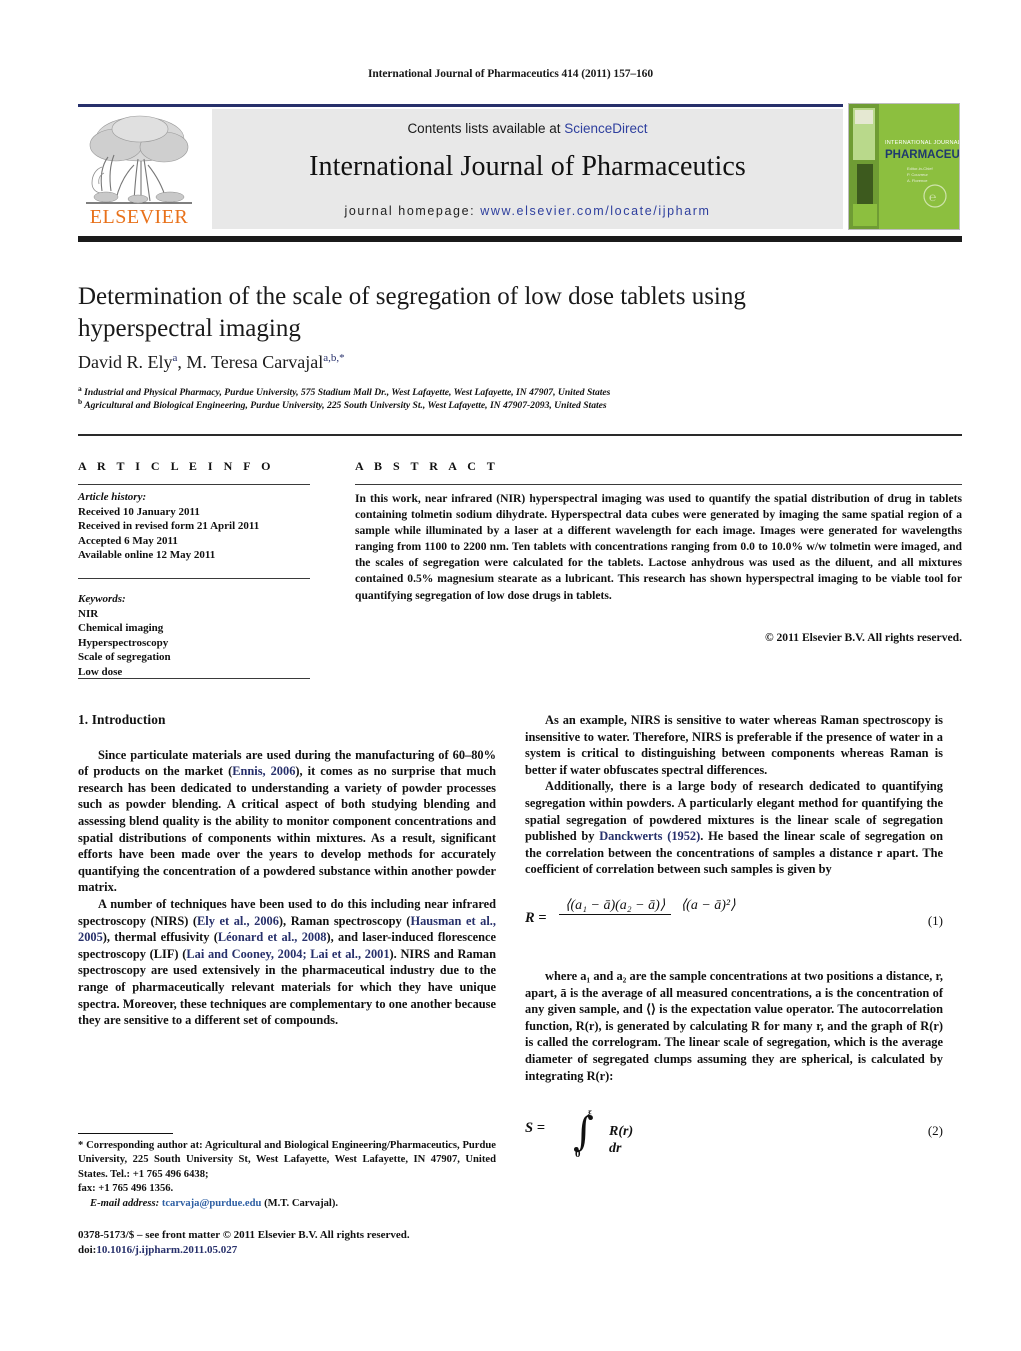 The image size is (1021, 1351). I want to click on doi-link: 10.1016/j.ijpharm.2011.05.027, so click(166, 1250).